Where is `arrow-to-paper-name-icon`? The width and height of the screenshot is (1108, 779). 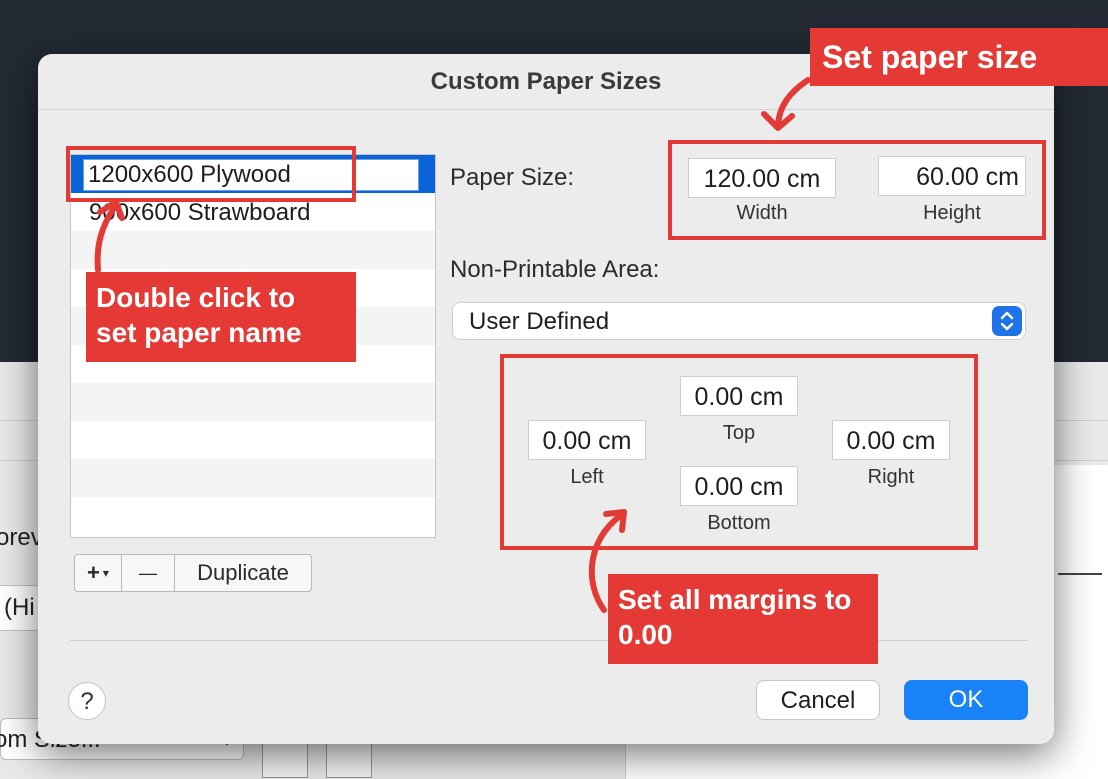
arrow-to-paper-name-icon is located at coordinates (109, 236).